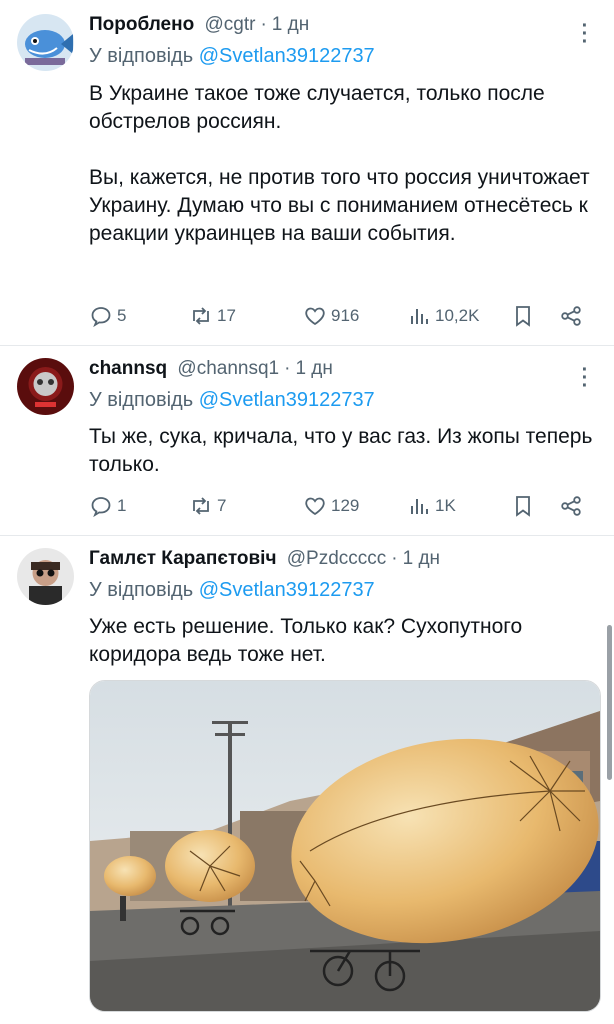 This screenshot has height=1024, width=614. Describe the element at coordinates (226, 315) in the screenshot. I see `retweet-count: 17` at that location.